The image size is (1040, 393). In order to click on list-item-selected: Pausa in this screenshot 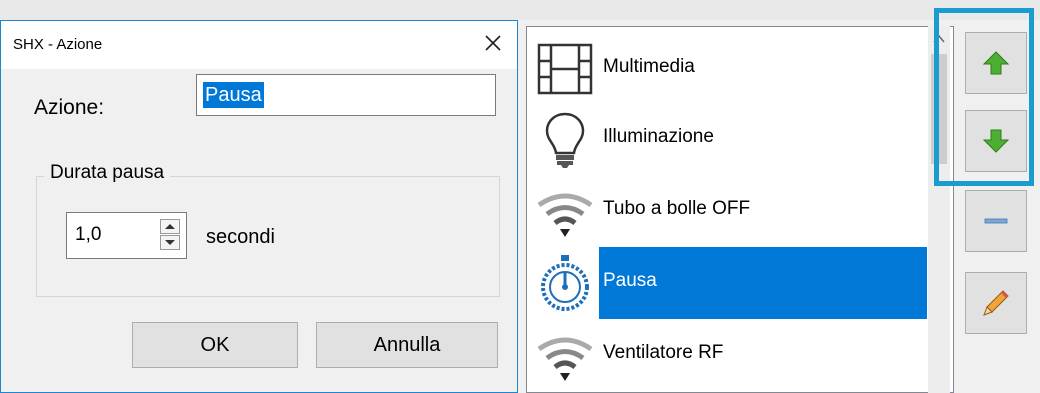, I will do `click(727, 283)`.